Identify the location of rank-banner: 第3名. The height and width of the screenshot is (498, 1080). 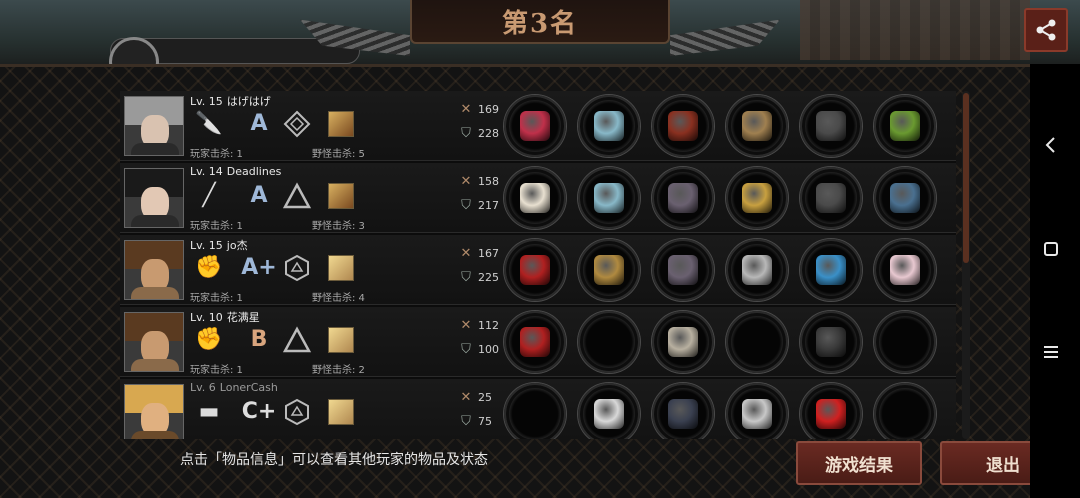
(540, 30).